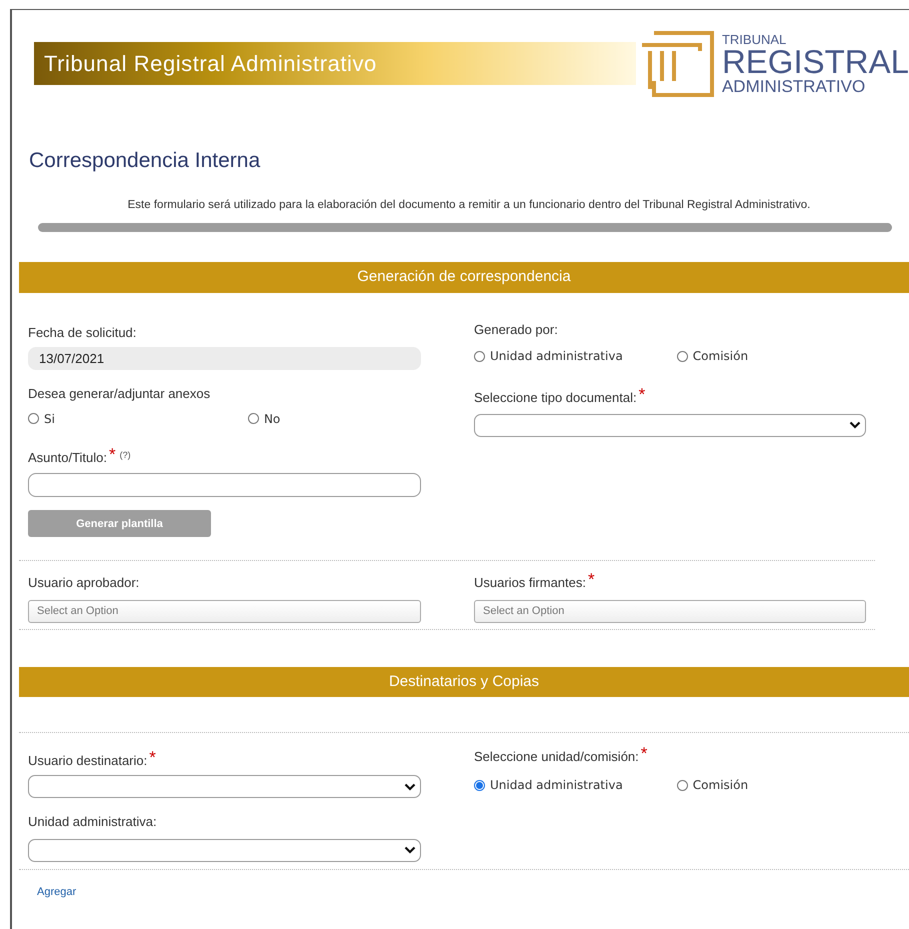 Image resolution: width=909 pixels, height=929 pixels. Describe the element at coordinates (516, 329) in the screenshot. I see `field-label: Generado por:` at that location.